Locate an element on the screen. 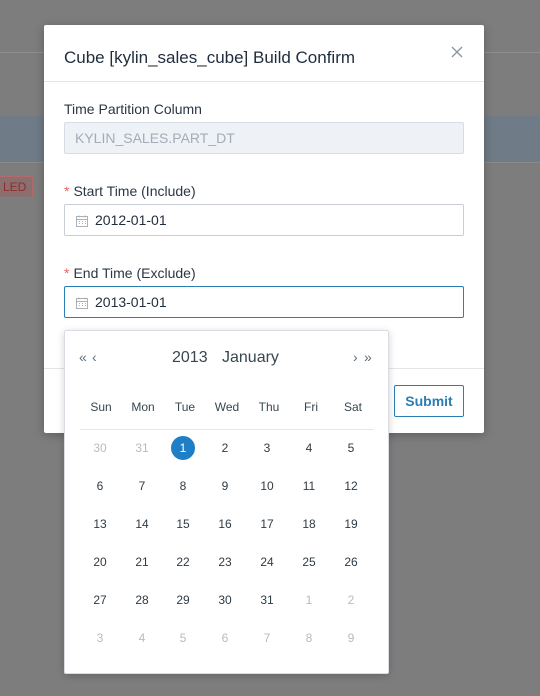  partition-column-field: KYLIN_SALES.PART_DT is located at coordinates (264, 138).